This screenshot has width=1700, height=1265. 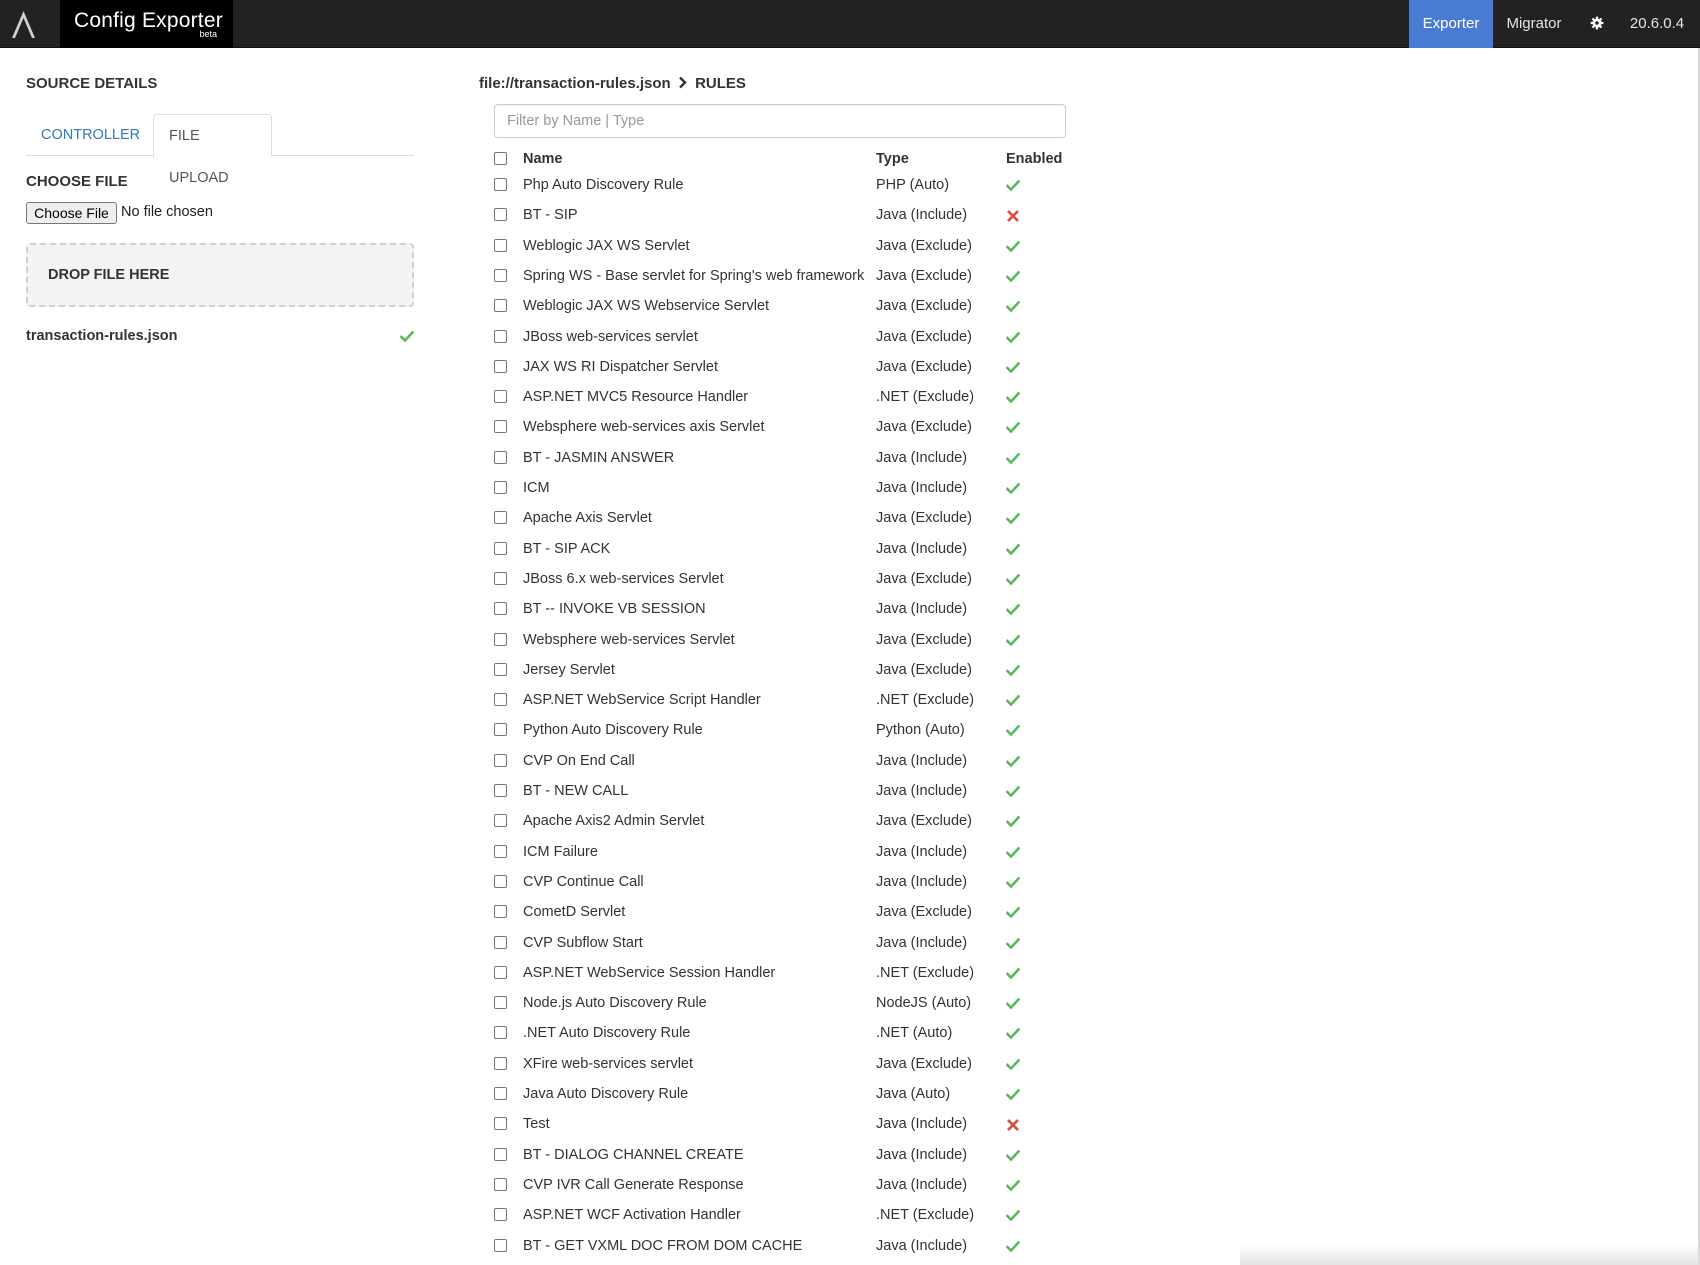 I want to click on arrow-up-logo-icon, so click(x=23, y=24).